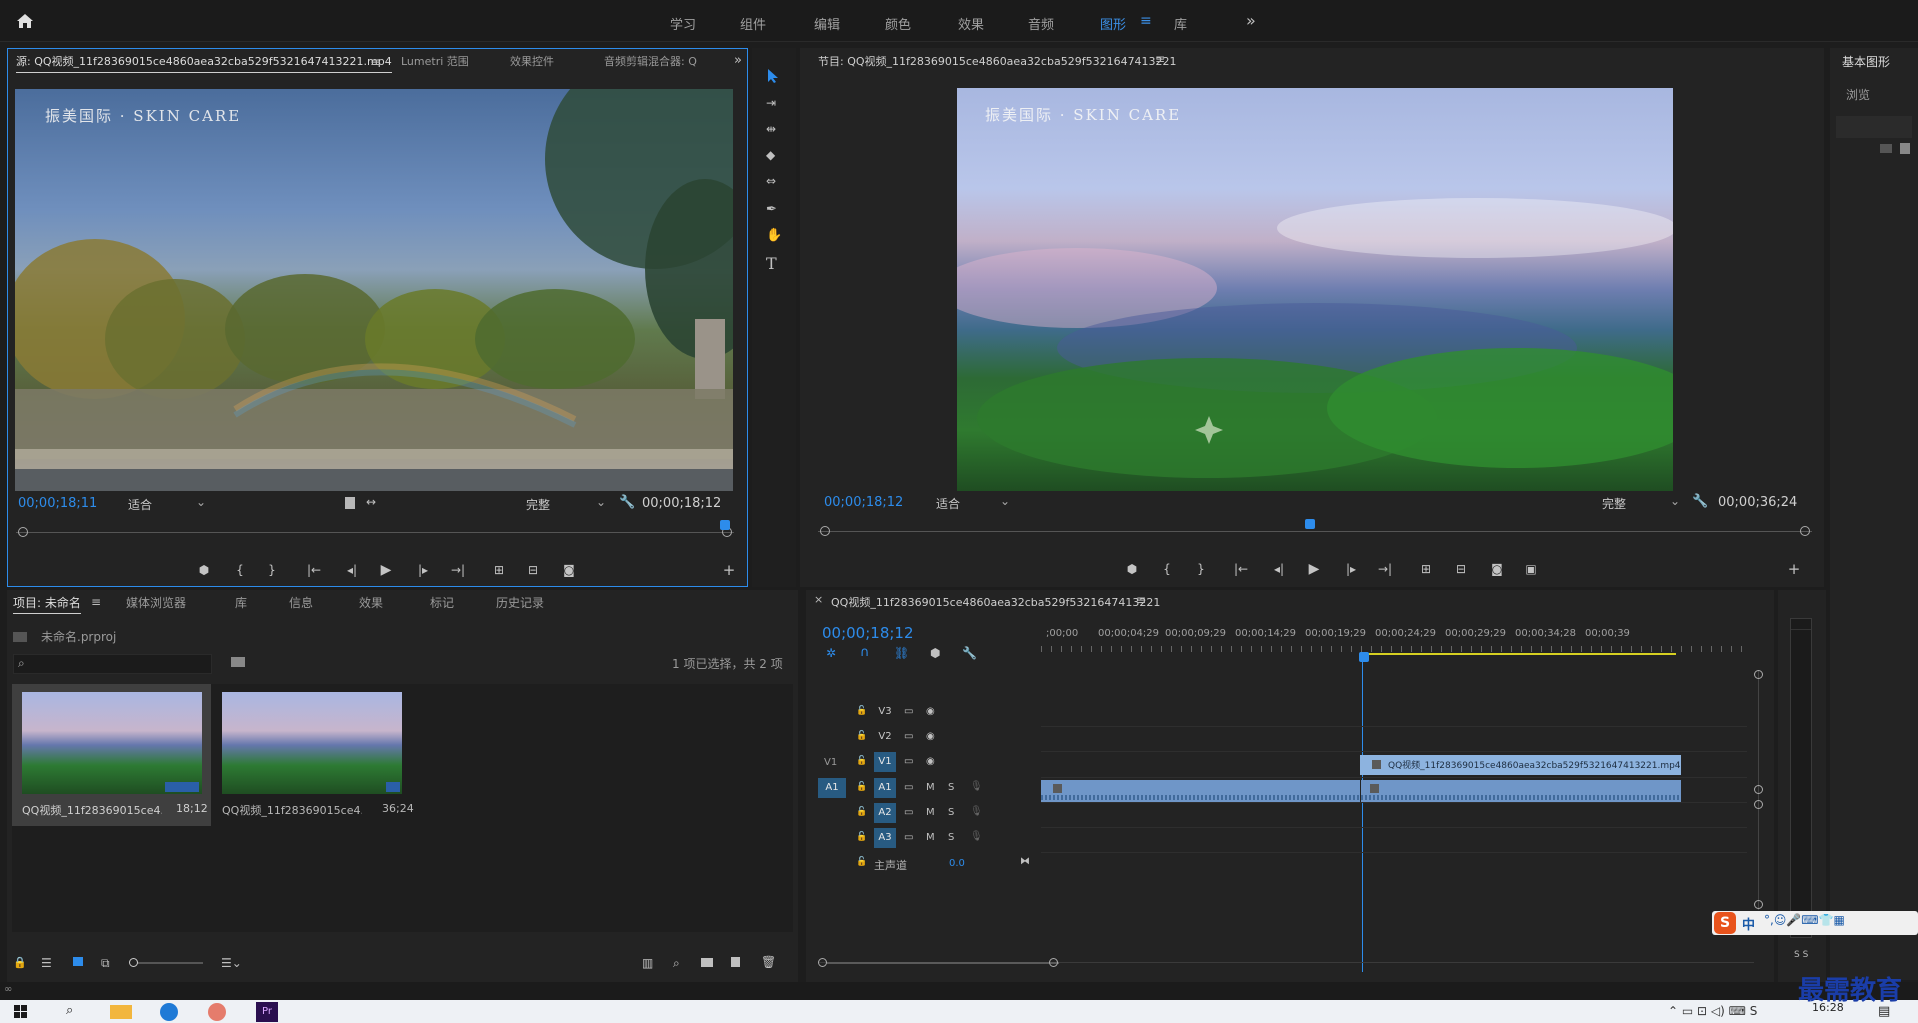  Describe the element at coordinates (865, 652) in the screenshot. I see `magnet-icon: ∩` at that location.